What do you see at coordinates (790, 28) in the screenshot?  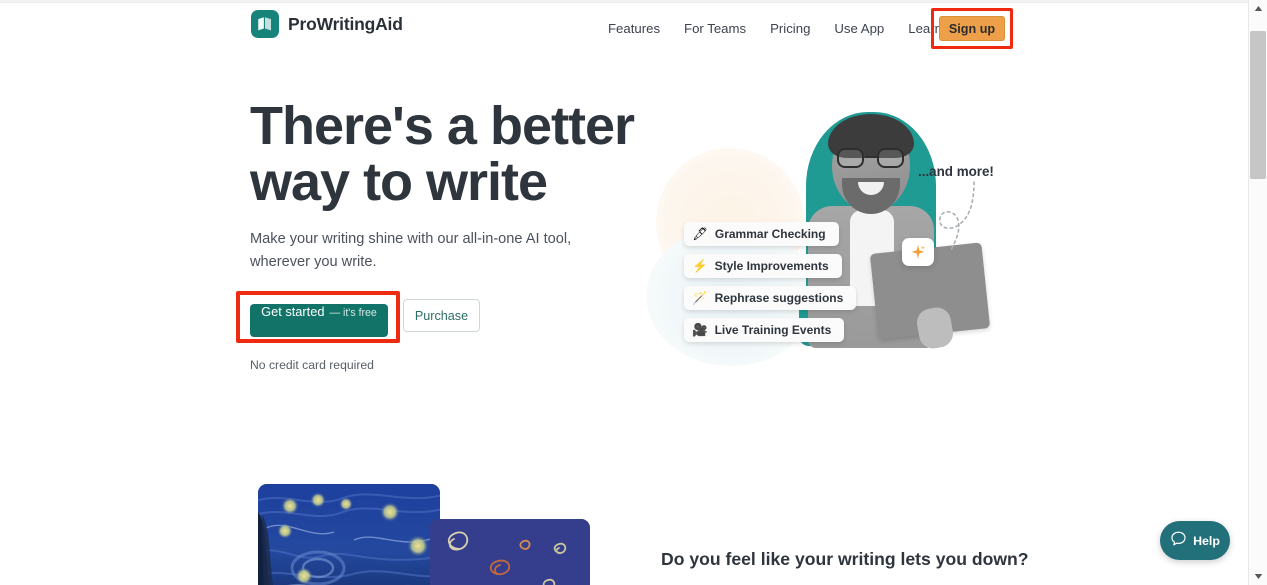 I see `nav-item-pricing: Pricing` at bounding box center [790, 28].